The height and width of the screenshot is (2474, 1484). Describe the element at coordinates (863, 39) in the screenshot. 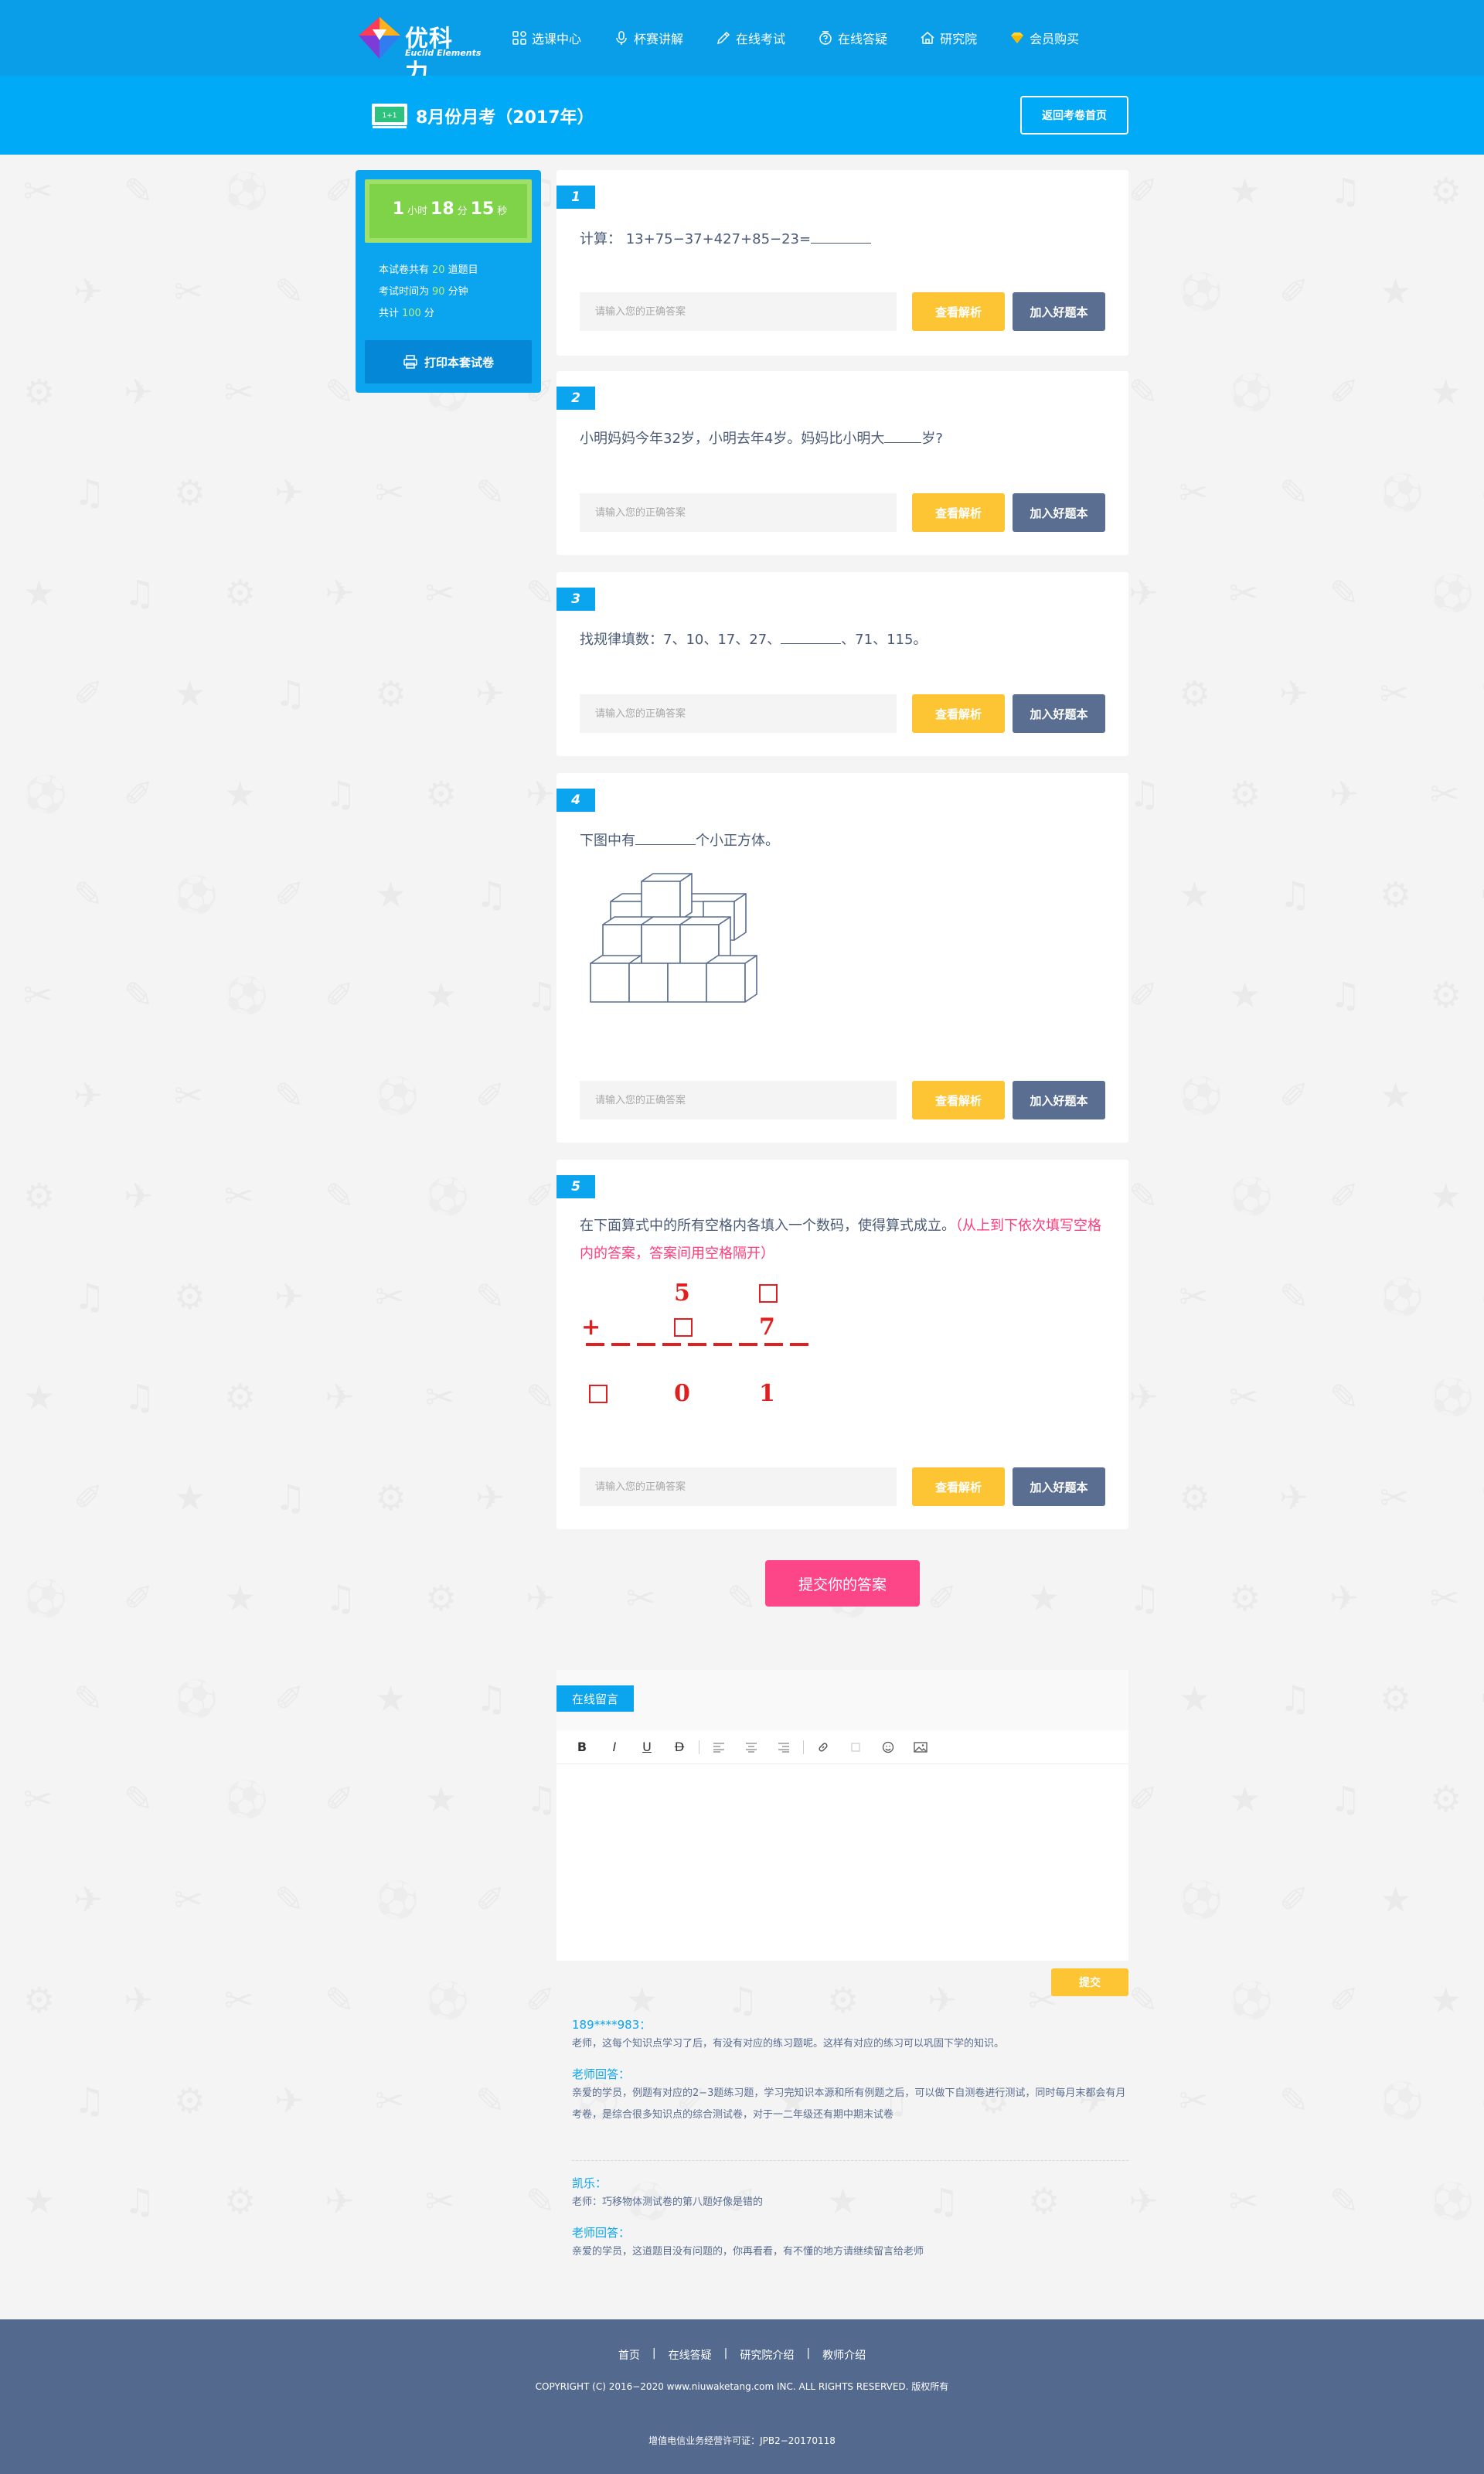

I see `nav-label: 在线答疑` at that location.